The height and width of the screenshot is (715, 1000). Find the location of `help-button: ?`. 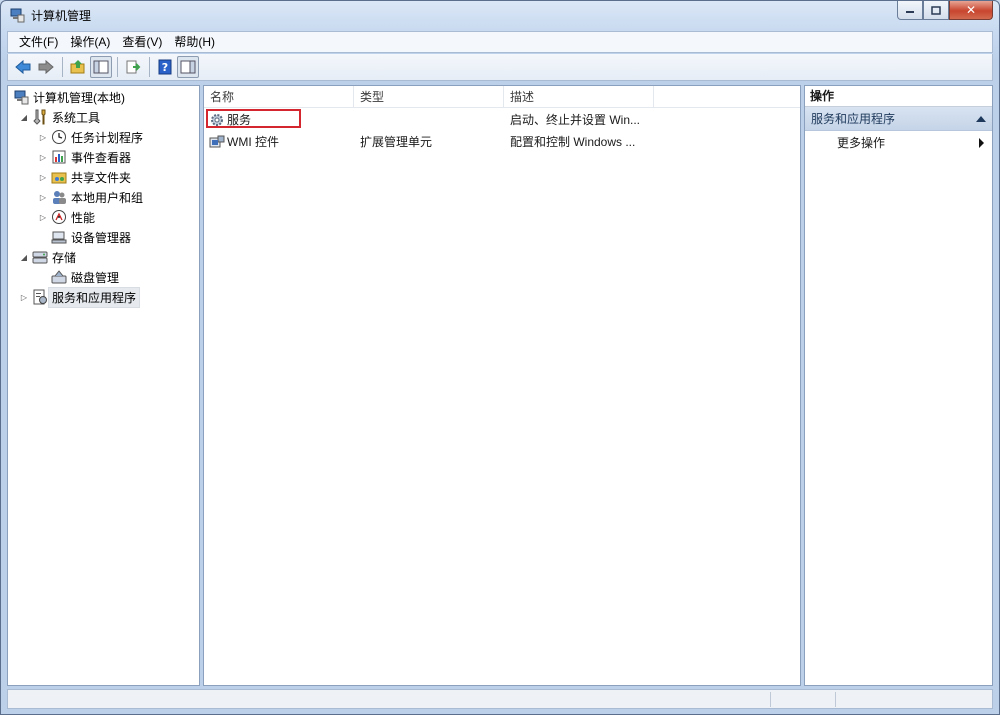

help-button: ? is located at coordinates (165, 67).